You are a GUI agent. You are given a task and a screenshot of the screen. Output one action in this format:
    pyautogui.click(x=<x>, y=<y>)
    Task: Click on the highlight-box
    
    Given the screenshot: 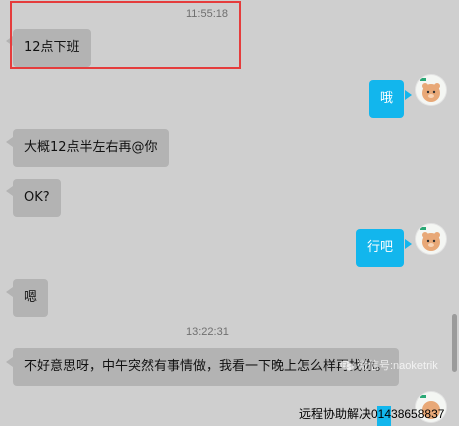 What is the action you would take?
    pyautogui.click(x=125, y=35)
    